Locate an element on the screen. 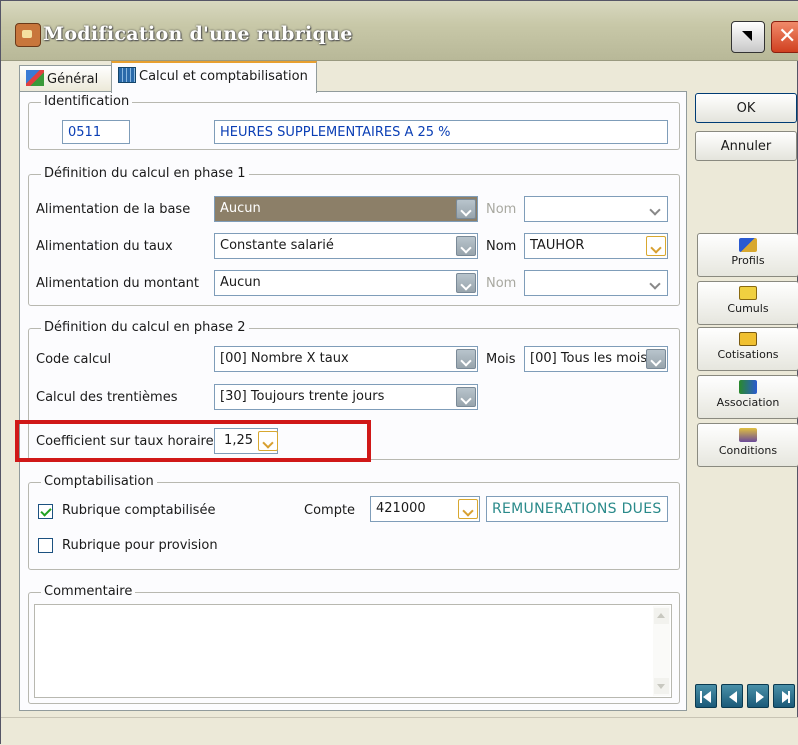 The height and width of the screenshot is (745, 798). comptabilisation-legend: Comptabilisation is located at coordinates (99, 481).